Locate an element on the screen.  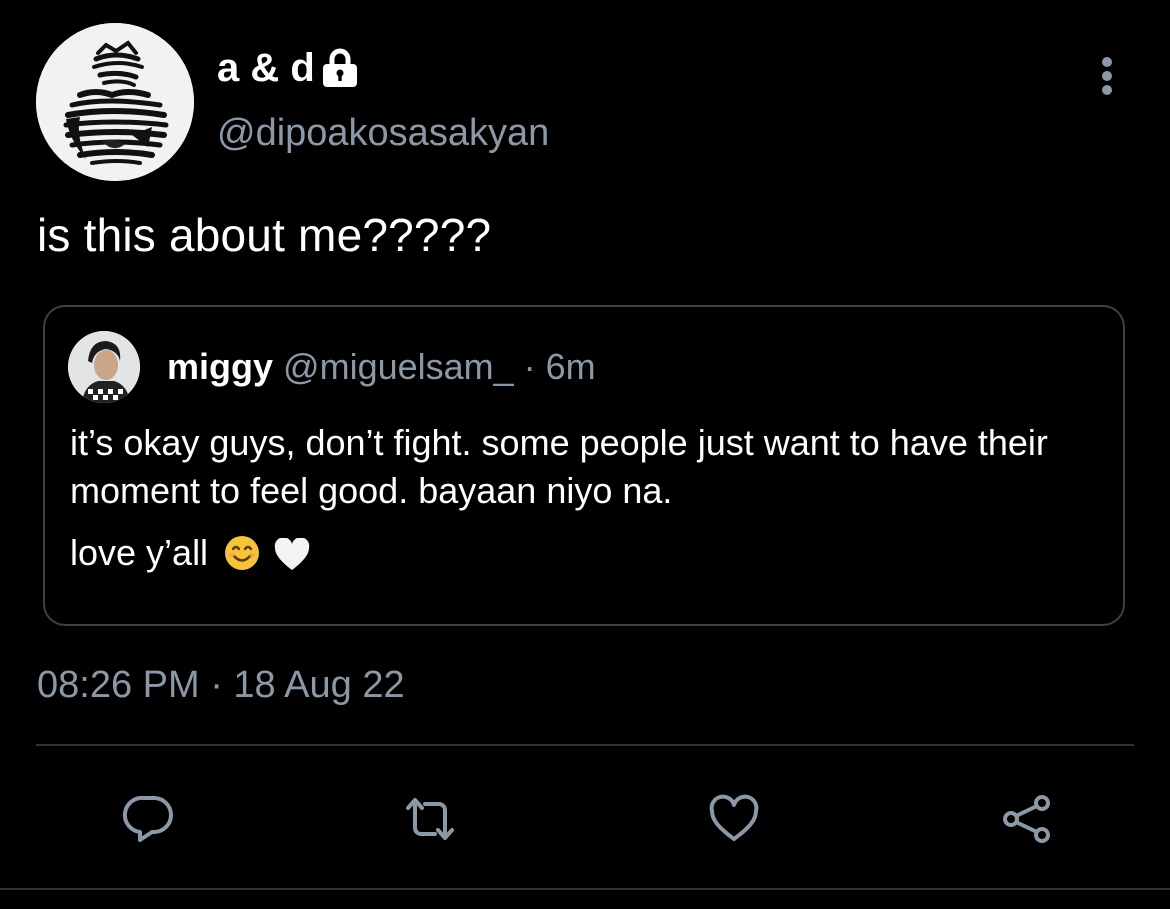
like-button is located at coordinates (734, 819).